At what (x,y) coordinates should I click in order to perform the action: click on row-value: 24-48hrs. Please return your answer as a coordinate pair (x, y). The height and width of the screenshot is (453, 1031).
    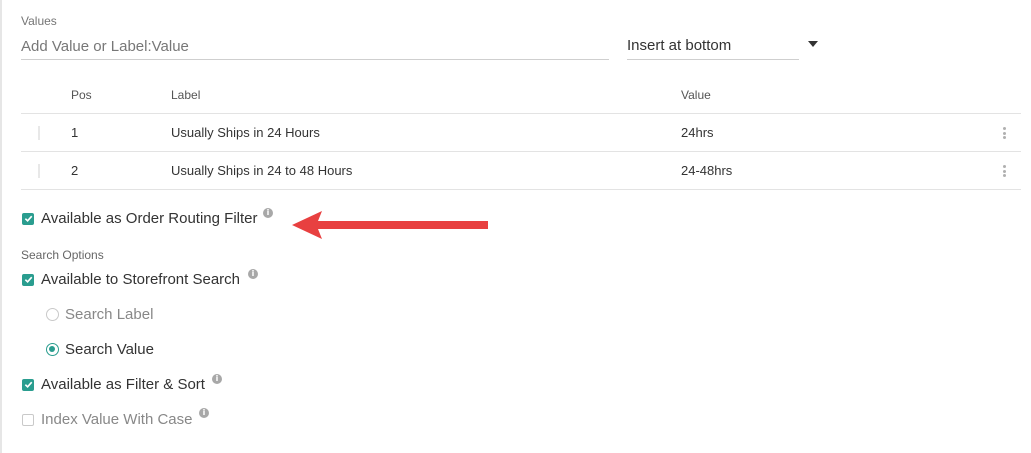
    Looking at the image, I should click on (707, 170).